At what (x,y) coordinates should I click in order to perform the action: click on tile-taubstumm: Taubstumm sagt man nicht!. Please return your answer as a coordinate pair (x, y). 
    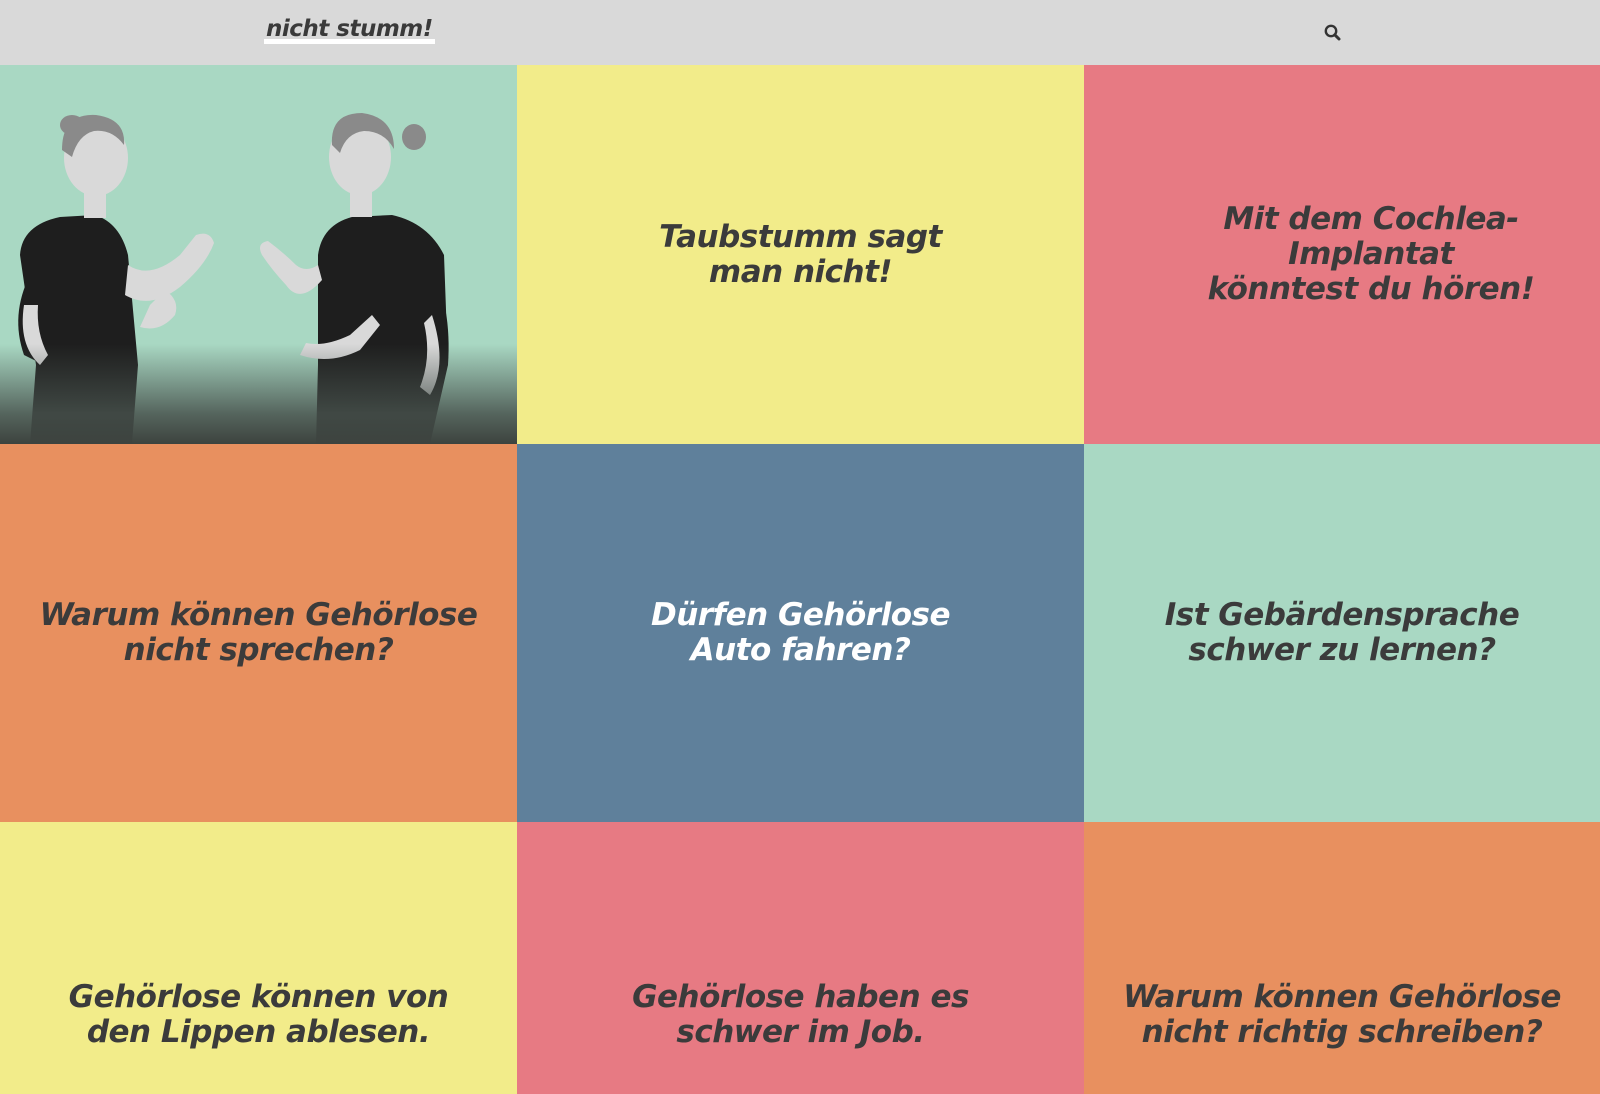
    Looking at the image, I should click on (800, 254).